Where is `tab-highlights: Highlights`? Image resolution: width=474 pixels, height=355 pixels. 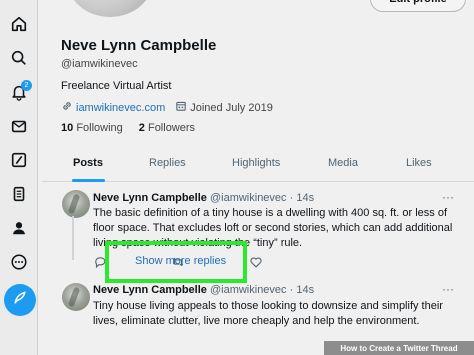 tab-highlights: Highlights is located at coordinates (256, 163).